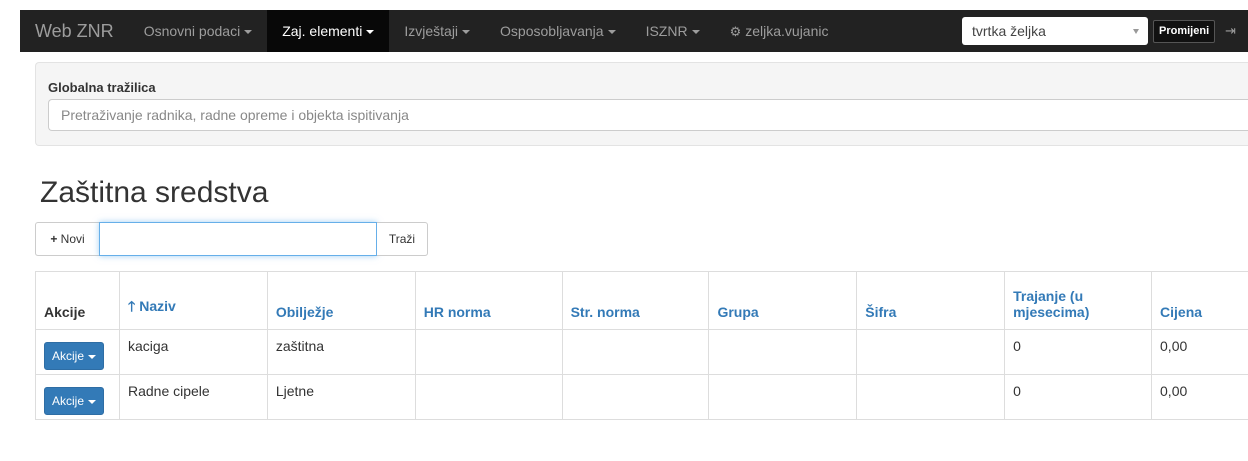  I want to click on menu-isznr: ISZNR, so click(673, 31).